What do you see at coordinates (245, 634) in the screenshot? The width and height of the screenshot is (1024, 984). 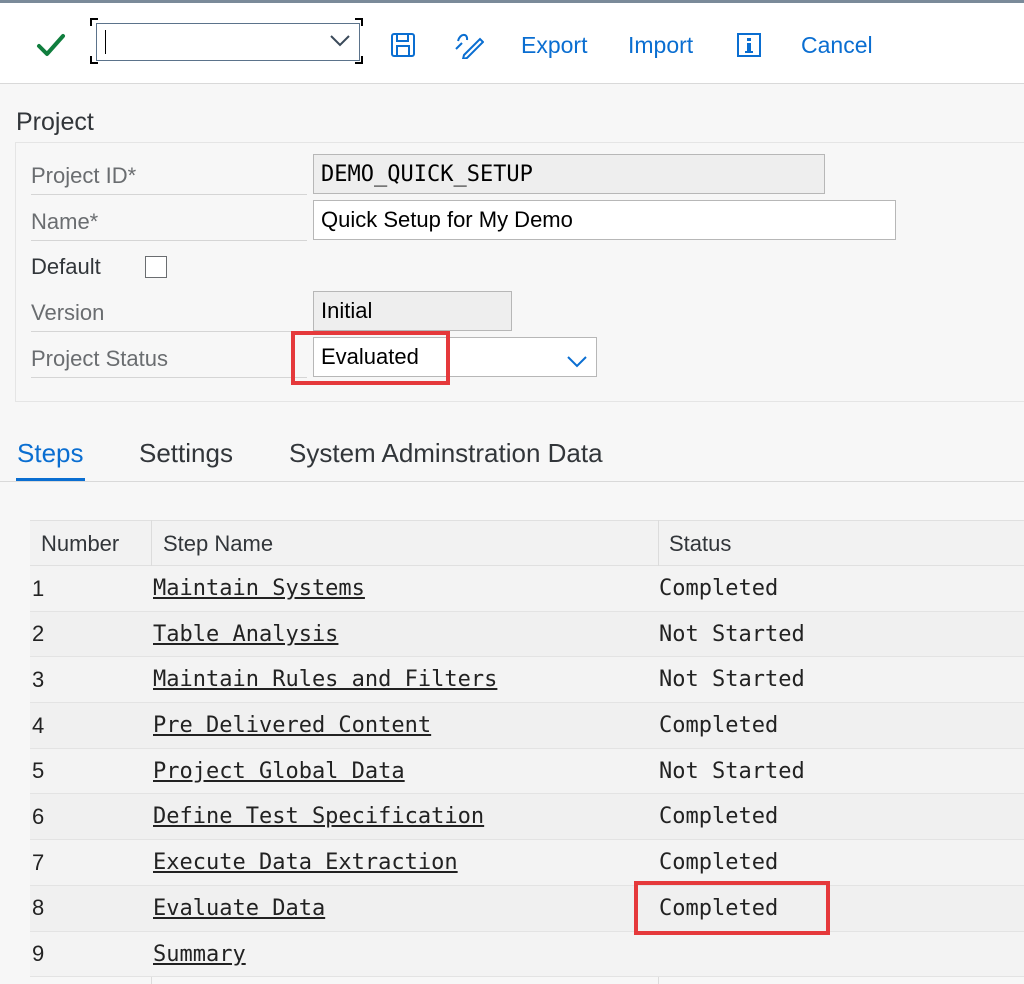 I see `step-link: Table Analysis` at bounding box center [245, 634].